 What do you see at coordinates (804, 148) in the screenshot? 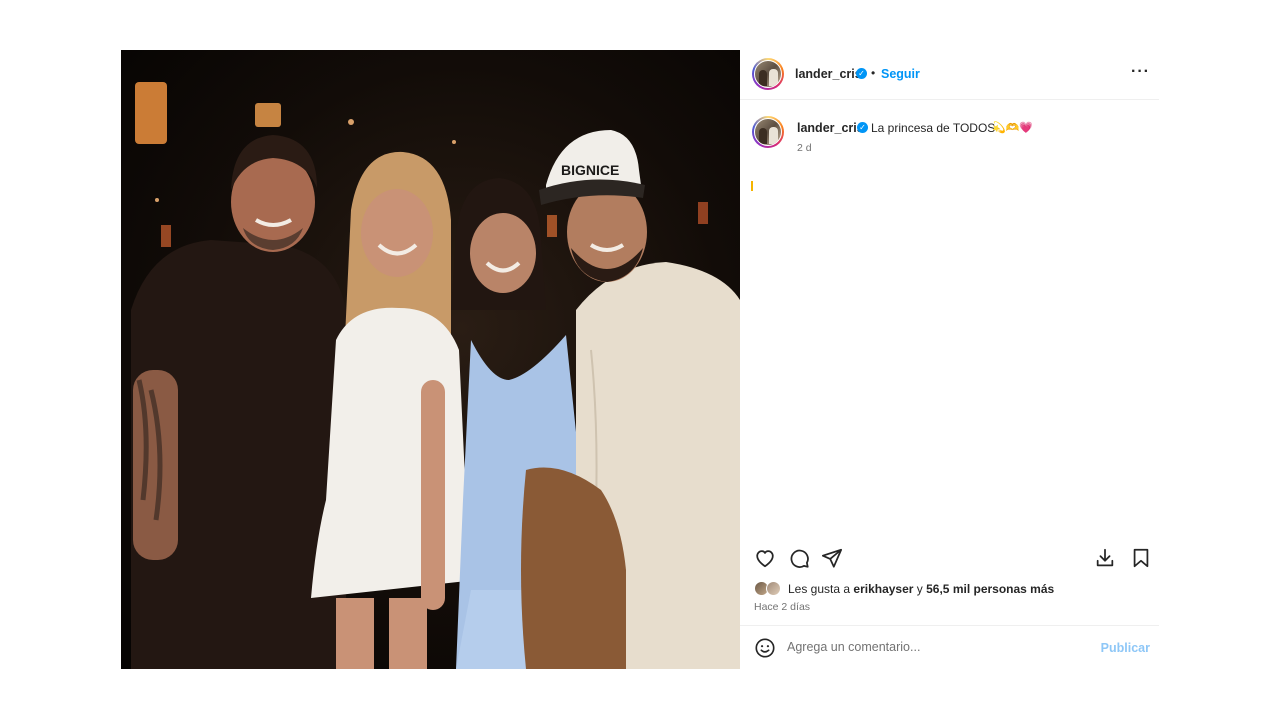
I see `caption-age: 2 d` at bounding box center [804, 148].